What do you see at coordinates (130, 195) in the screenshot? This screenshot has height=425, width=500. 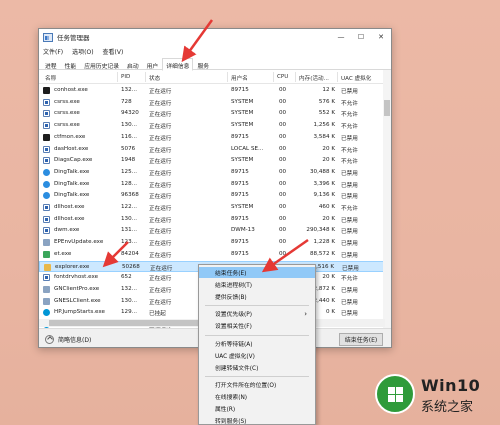 I see `cell-pid: 96368` at bounding box center [130, 195].